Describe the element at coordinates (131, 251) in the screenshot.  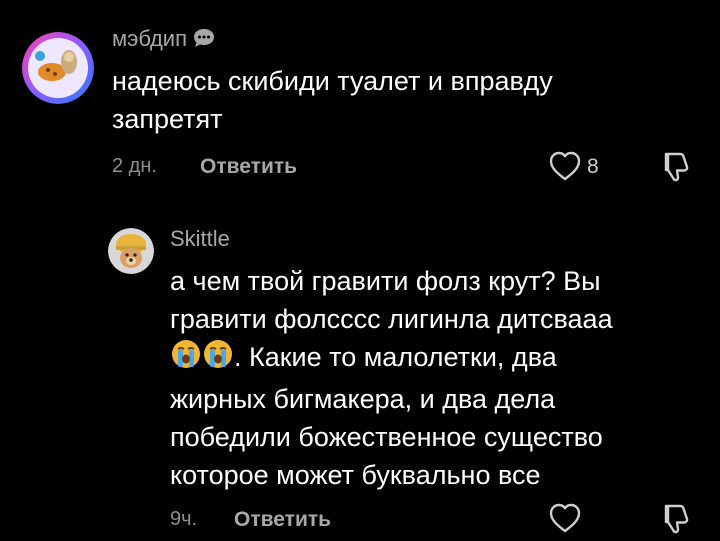
I see `avatar-skittle` at that location.